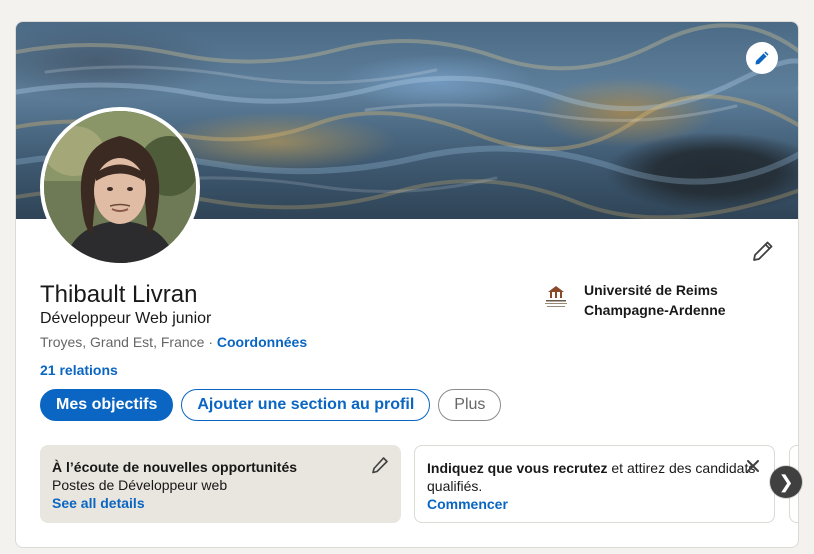 The height and width of the screenshot is (554, 814). I want to click on open-to-button: Mes objectifs, so click(107, 405).